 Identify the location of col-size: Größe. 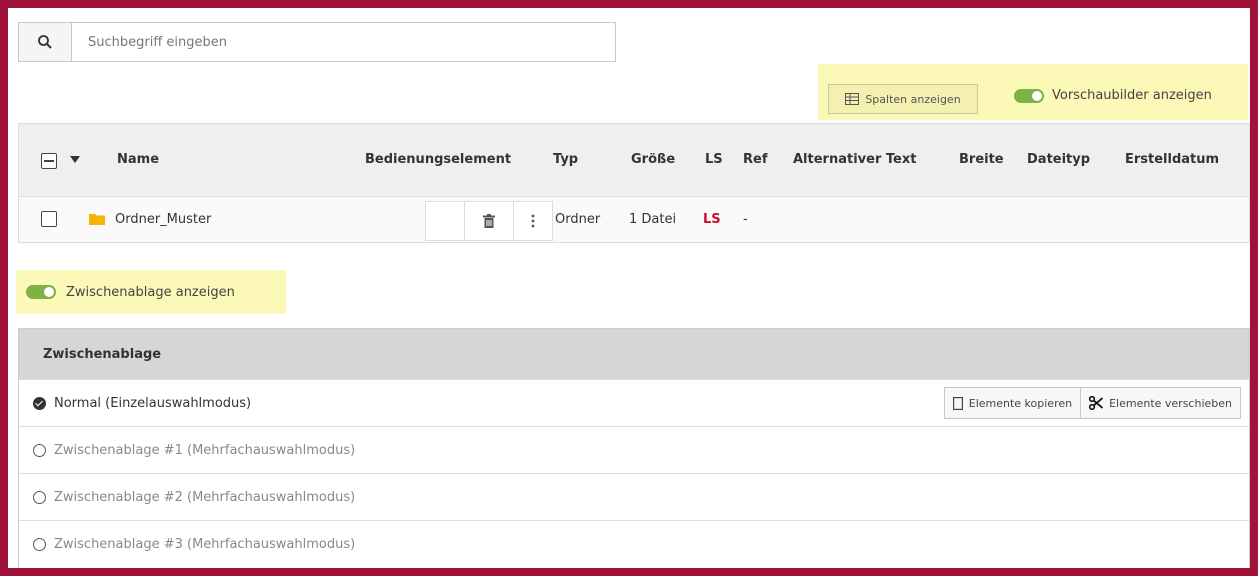
(653, 159).